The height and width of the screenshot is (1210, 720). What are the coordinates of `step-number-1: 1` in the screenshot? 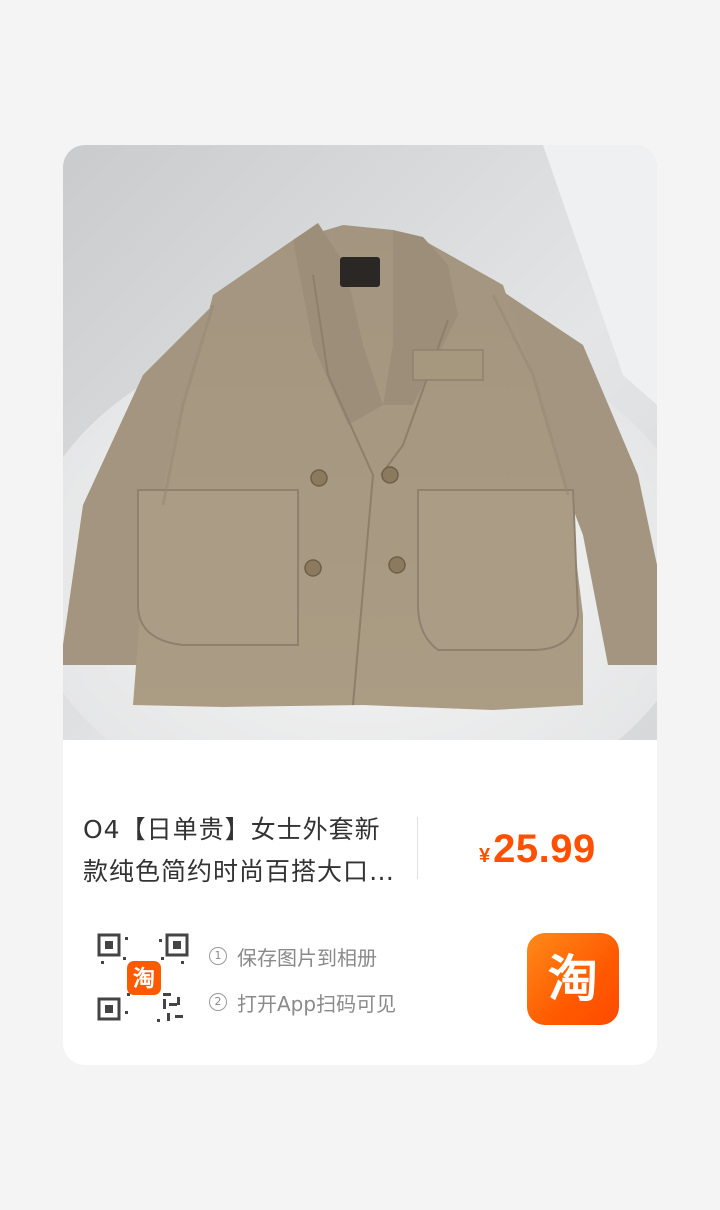 It's located at (218, 956).